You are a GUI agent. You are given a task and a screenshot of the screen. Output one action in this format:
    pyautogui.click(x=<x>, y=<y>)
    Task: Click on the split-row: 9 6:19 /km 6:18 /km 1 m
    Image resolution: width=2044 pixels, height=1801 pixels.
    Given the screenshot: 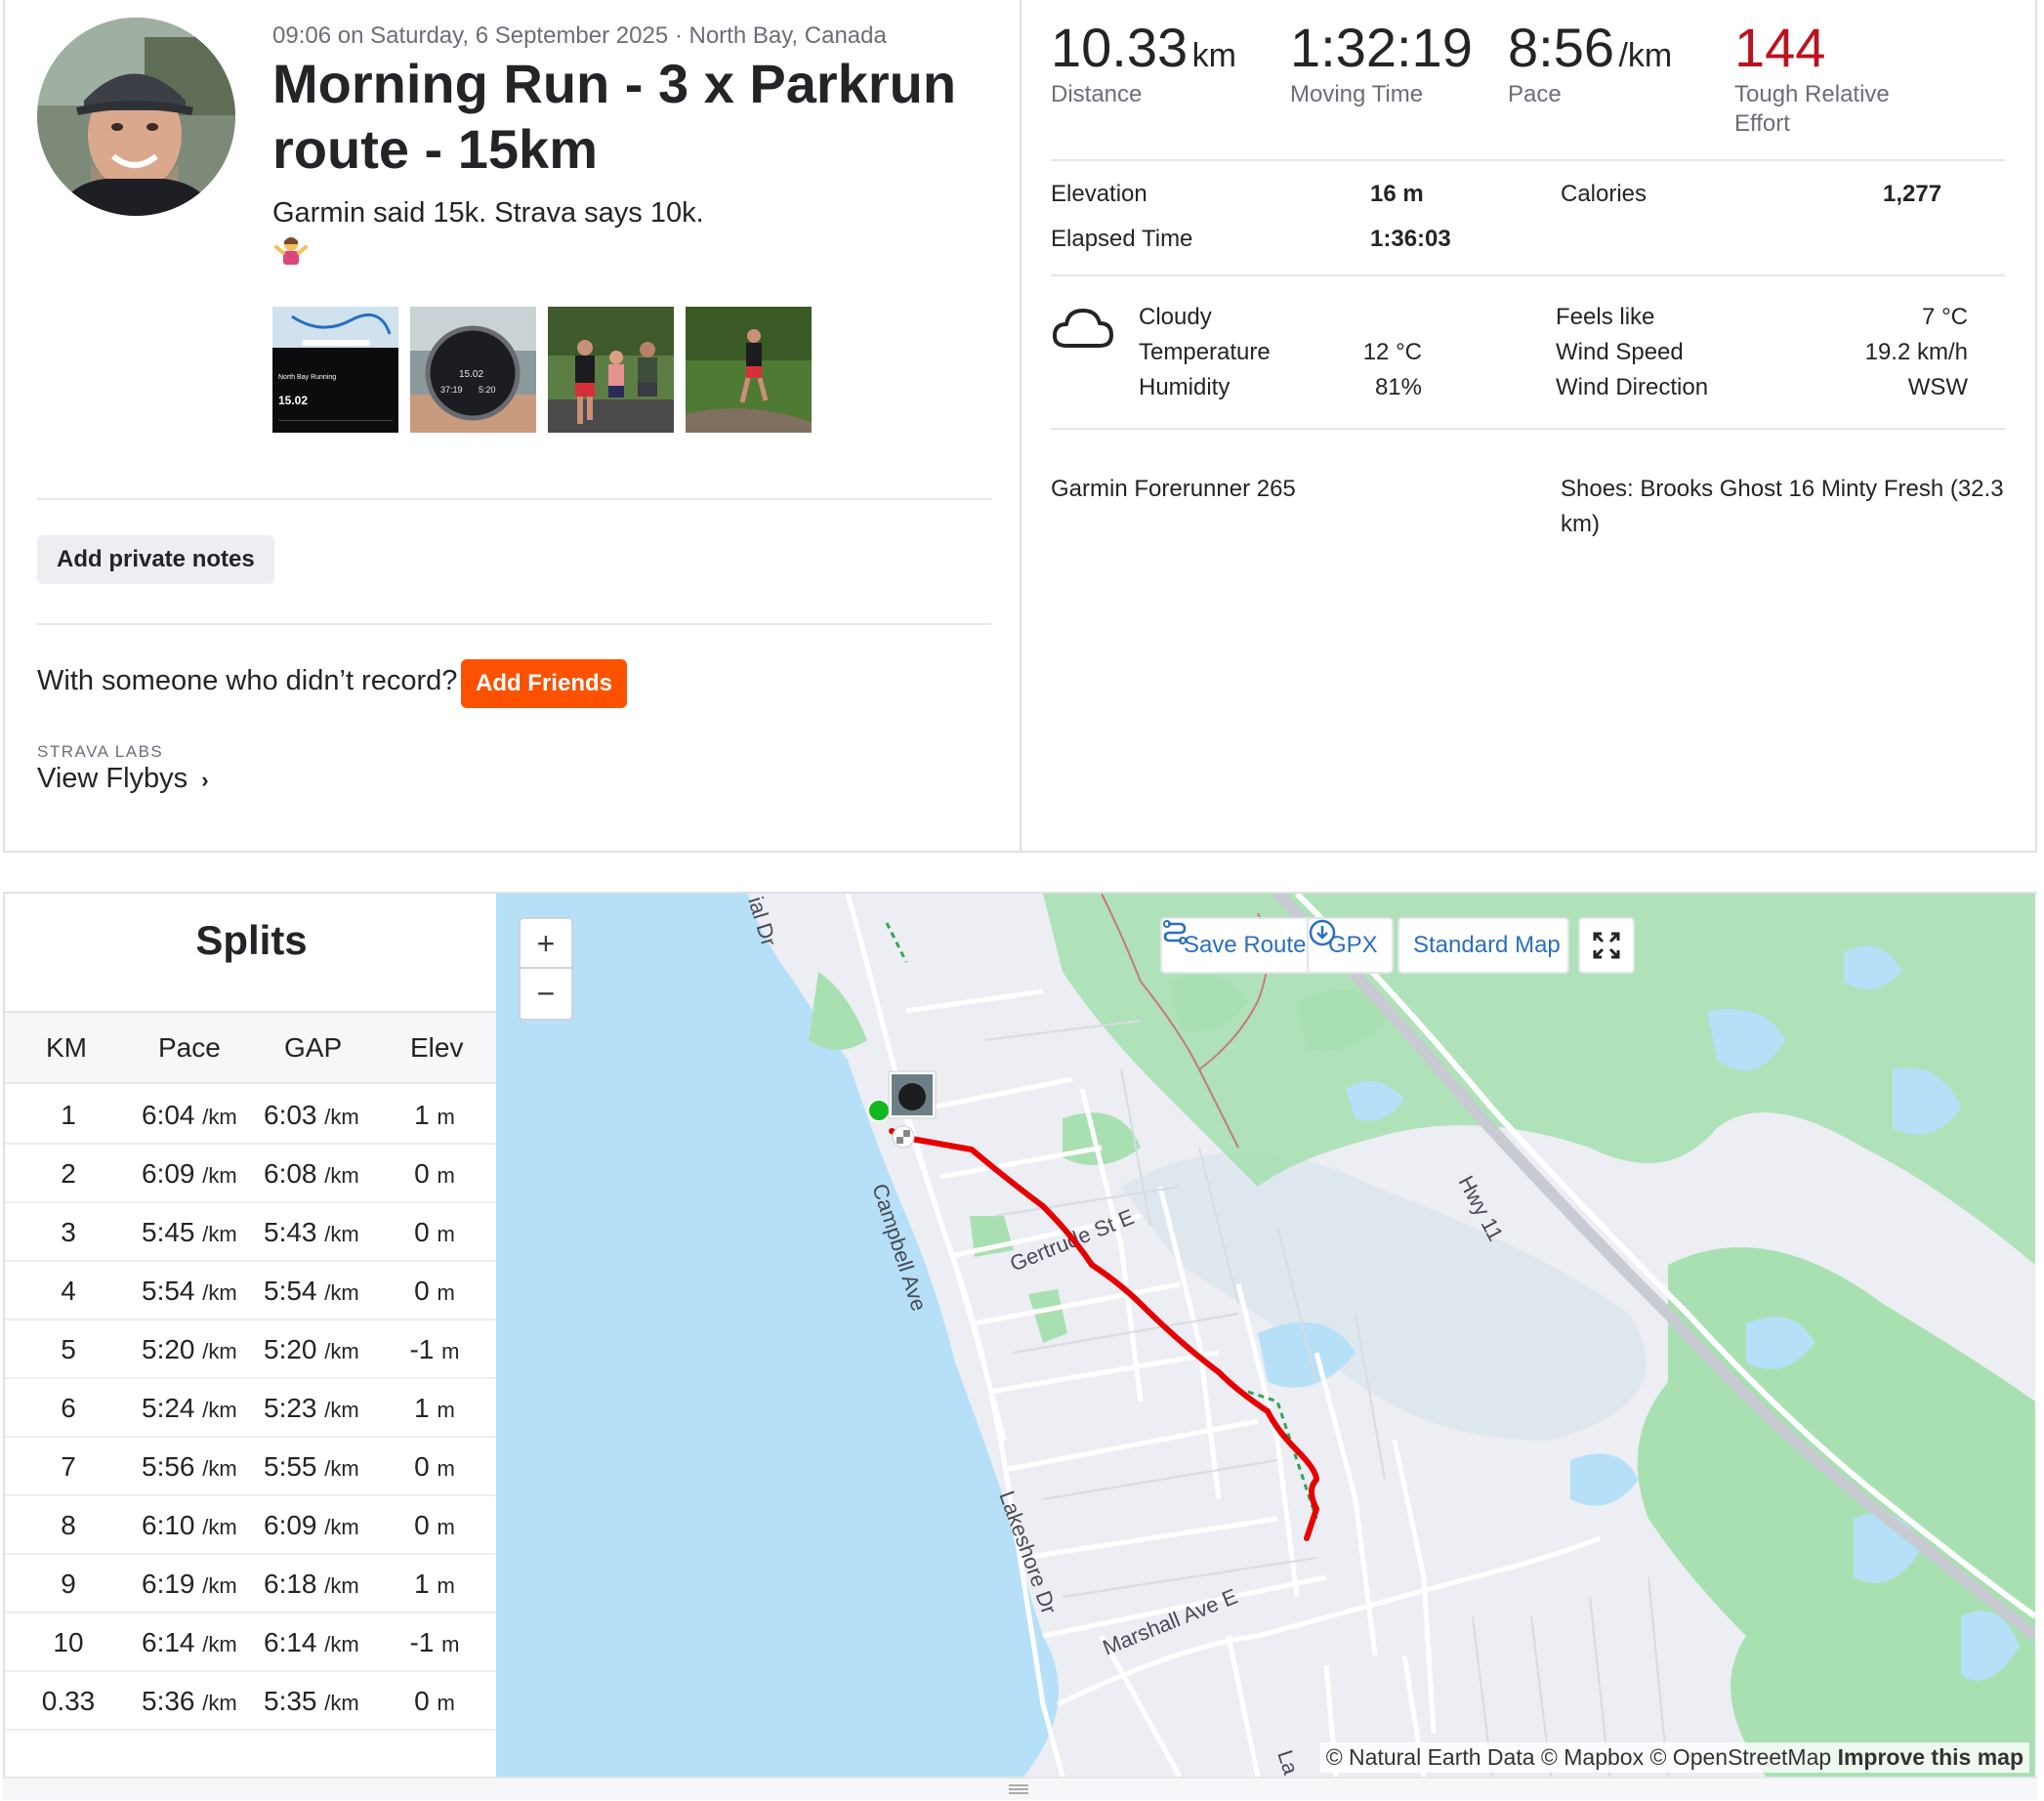 What is the action you would take?
    pyautogui.click(x=251, y=1584)
    